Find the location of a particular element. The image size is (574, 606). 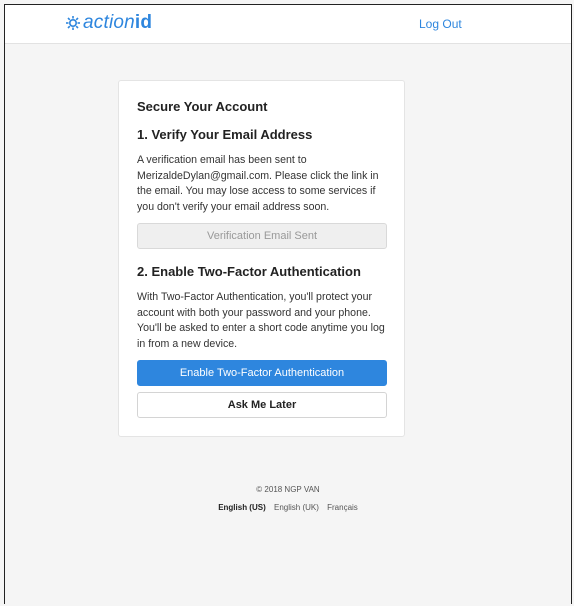

language-english-us: English (US) is located at coordinates (242, 507).